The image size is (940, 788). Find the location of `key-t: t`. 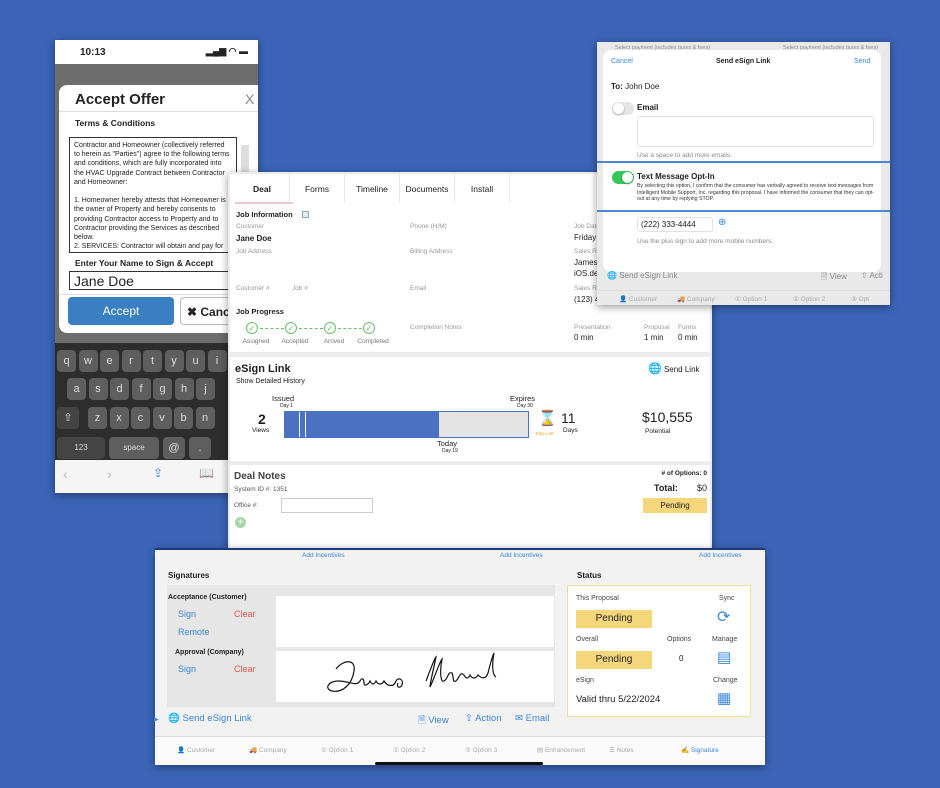

key-t: t is located at coordinates (152, 361).